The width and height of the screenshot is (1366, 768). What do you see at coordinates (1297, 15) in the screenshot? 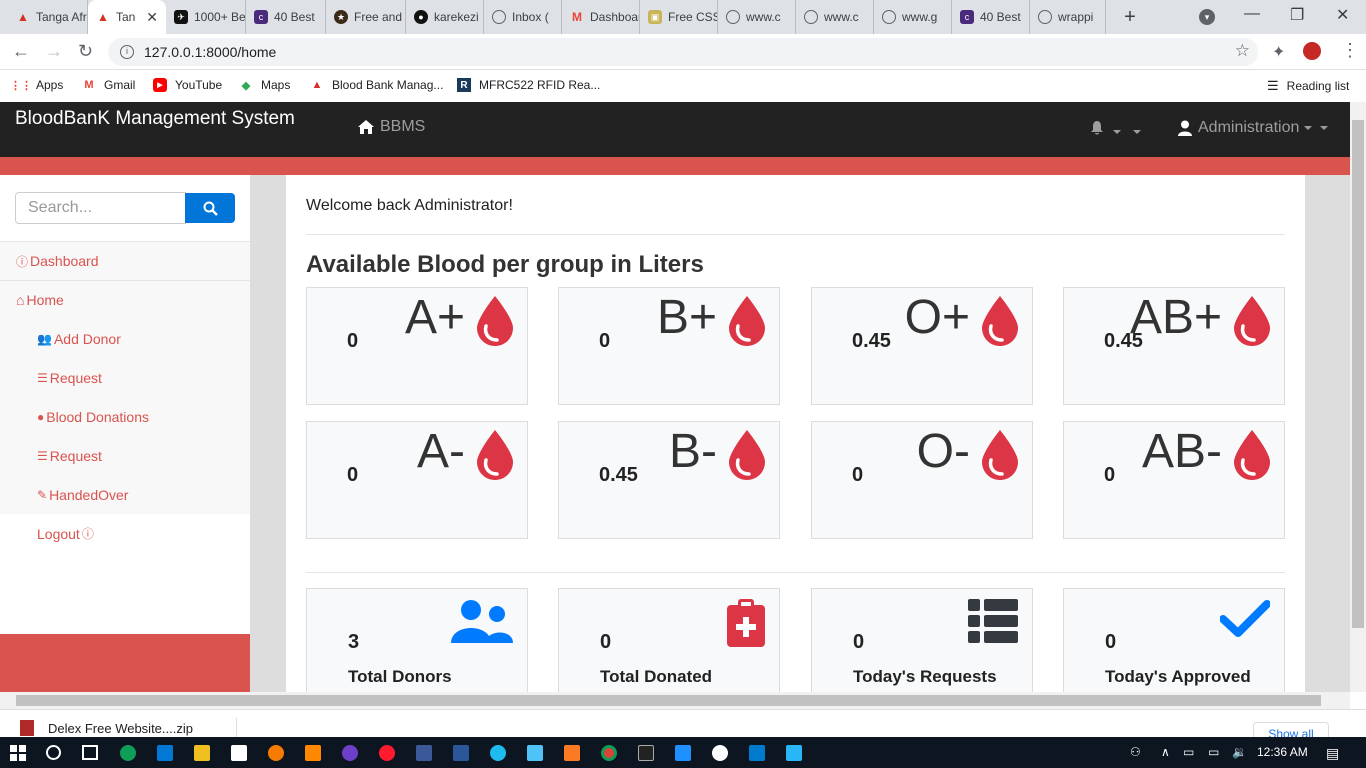
I see `restore-icon: ❐` at bounding box center [1297, 15].